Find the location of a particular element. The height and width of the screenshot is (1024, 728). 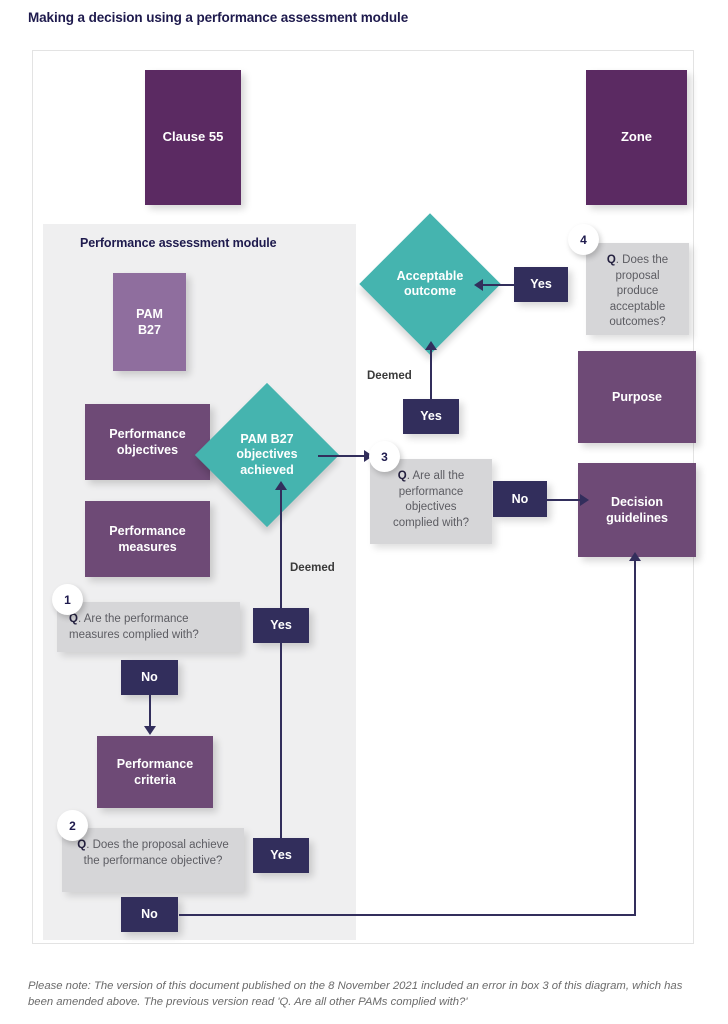

node-decision-guidelines-label: Decision guidelines is located at coordinates (637, 509).